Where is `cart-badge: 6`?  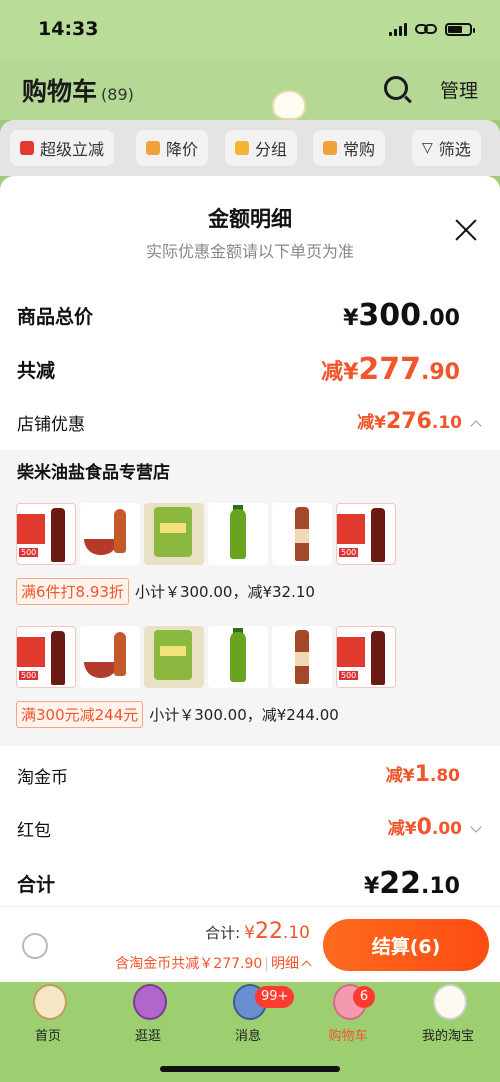 cart-badge: 6 is located at coordinates (364, 997).